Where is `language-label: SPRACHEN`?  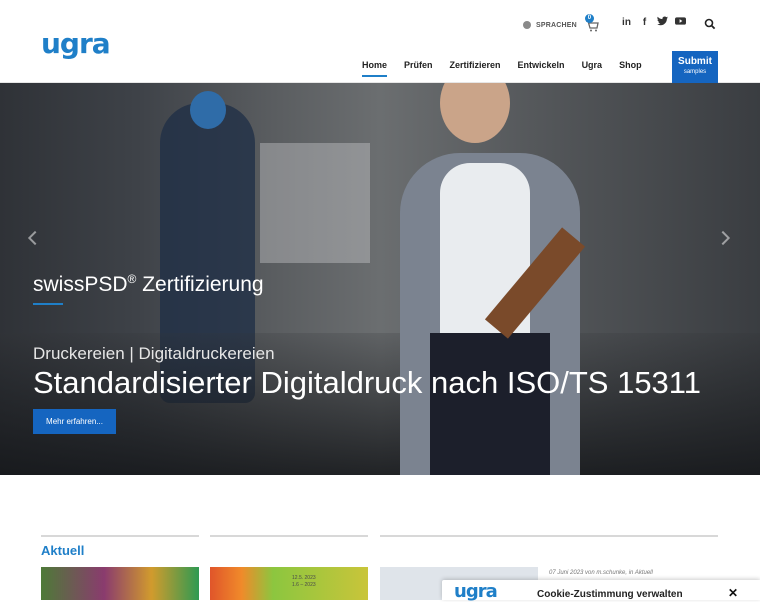 language-label: SPRACHEN is located at coordinates (556, 25).